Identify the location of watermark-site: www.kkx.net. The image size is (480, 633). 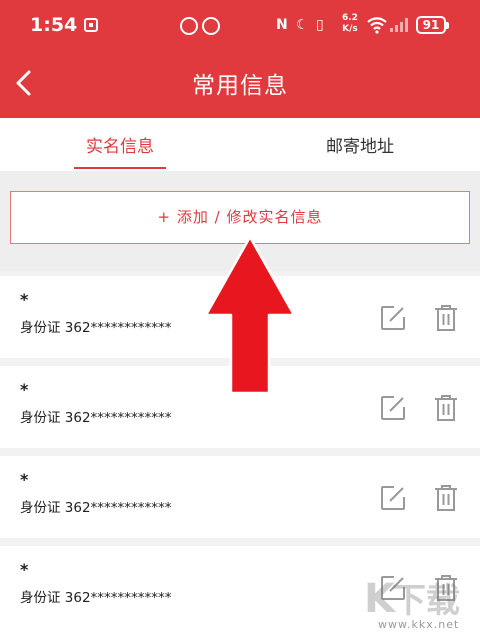
(419, 624).